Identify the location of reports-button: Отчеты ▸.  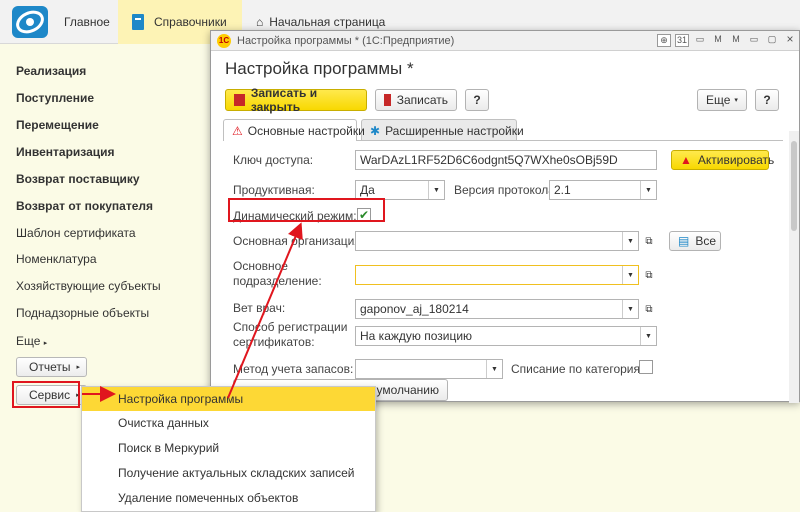
(51, 367).